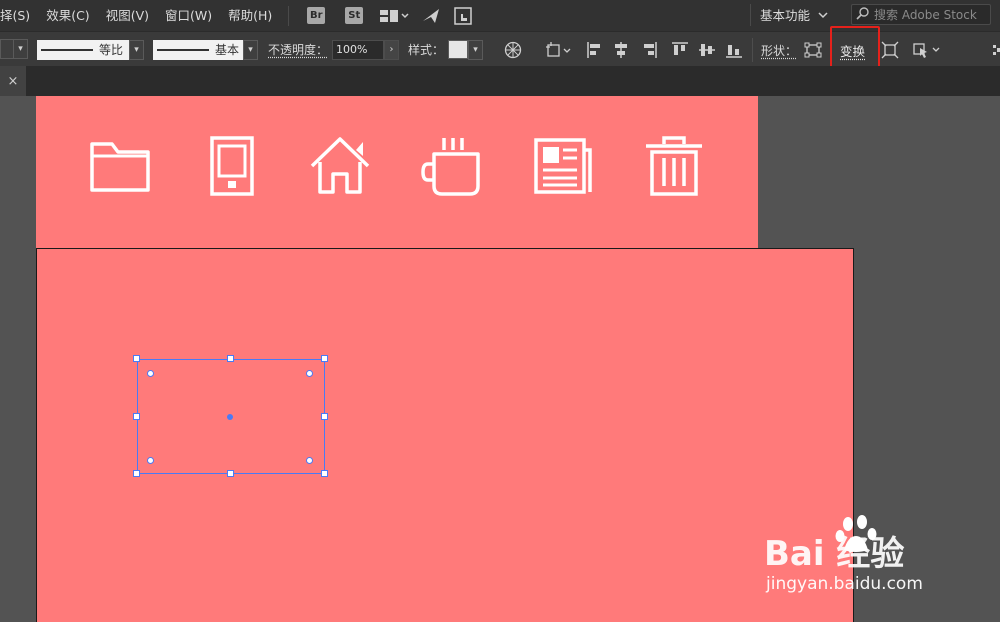 This screenshot has width=1000, height=622. Describe the element at coordinates (813, 50) in the screenshot. I see `shape-bounds-icon` at that location.